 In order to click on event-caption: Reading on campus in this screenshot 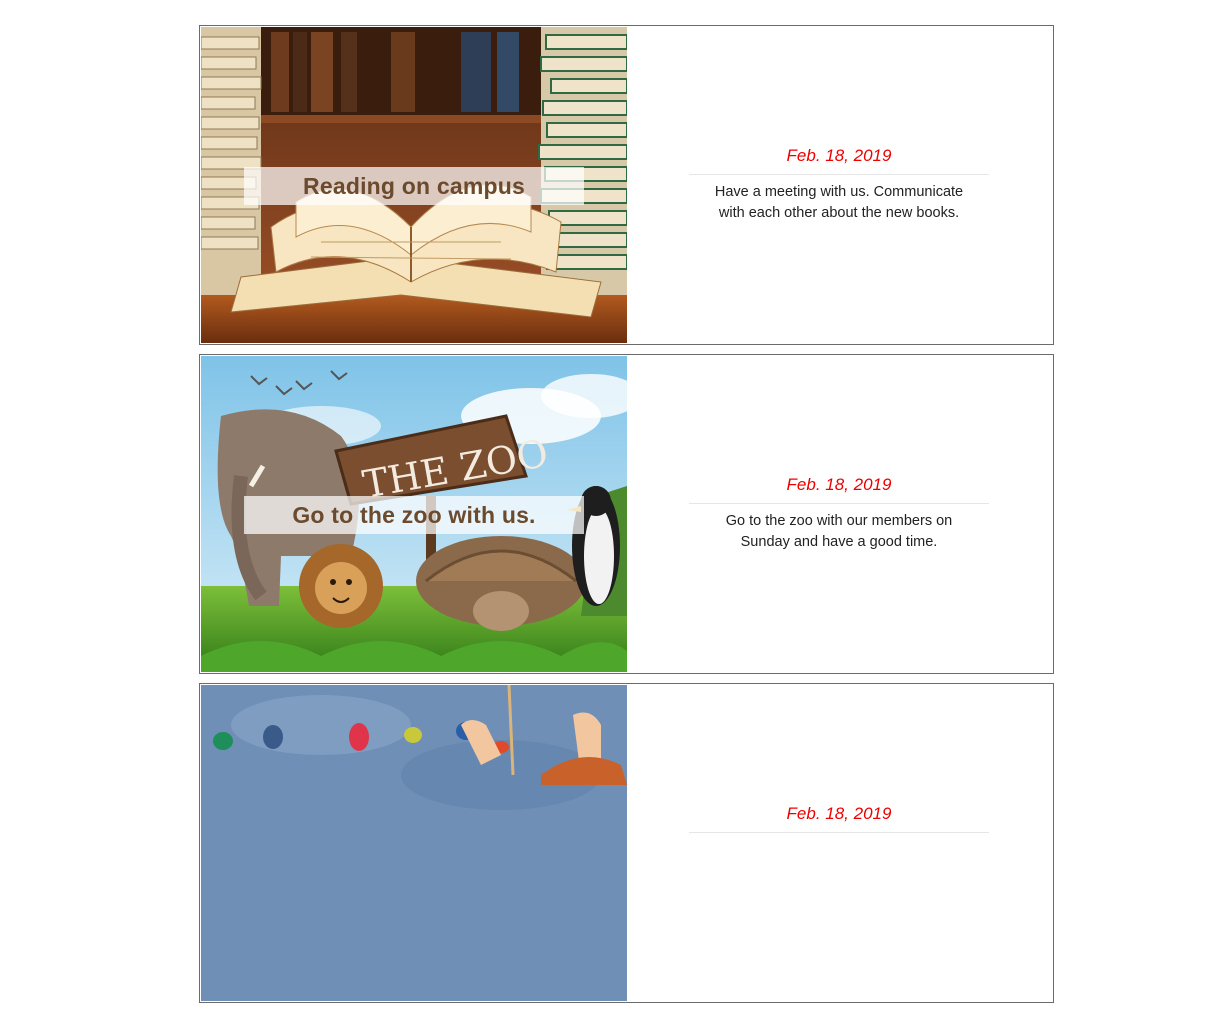, I will do `click(414, 186)`.